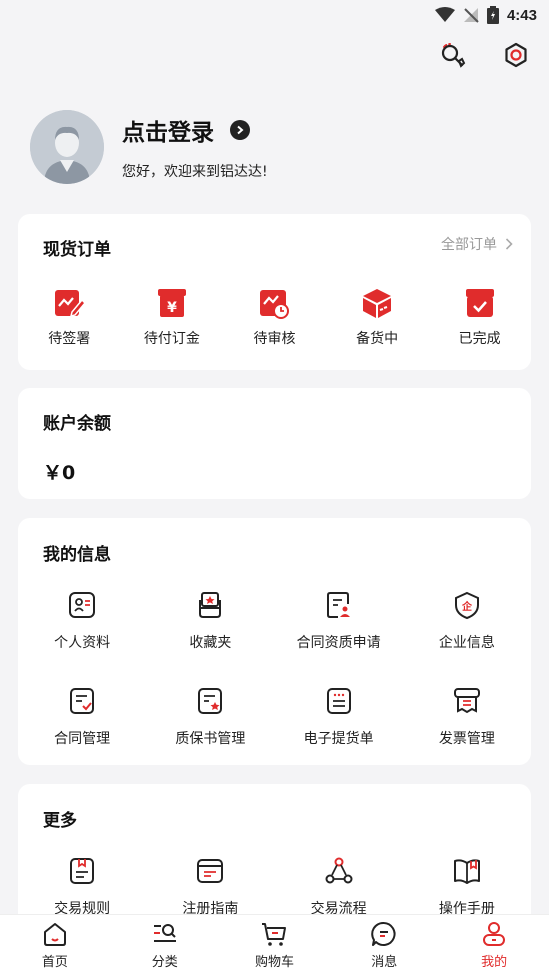  What do you see at coordinates (444, 14) in the screenshot?
I see `wifi-icon` at bounding box center [444, 14].